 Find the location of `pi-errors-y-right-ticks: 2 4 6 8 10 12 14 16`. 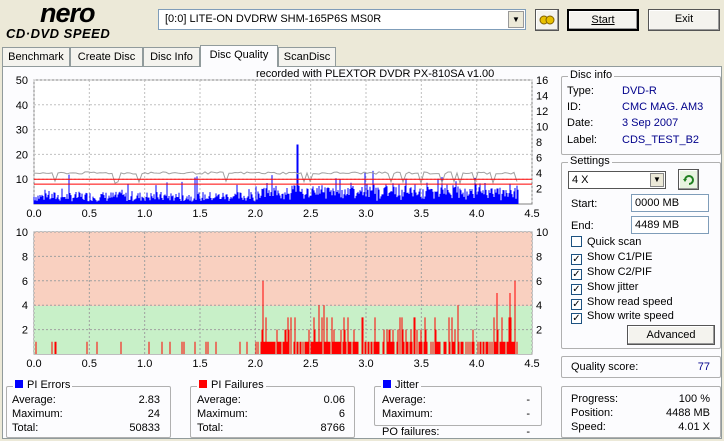

pi-errors-y-right-ticks: 2 4 6 8 10 12 14 16 is located at coordinates (542, 135).